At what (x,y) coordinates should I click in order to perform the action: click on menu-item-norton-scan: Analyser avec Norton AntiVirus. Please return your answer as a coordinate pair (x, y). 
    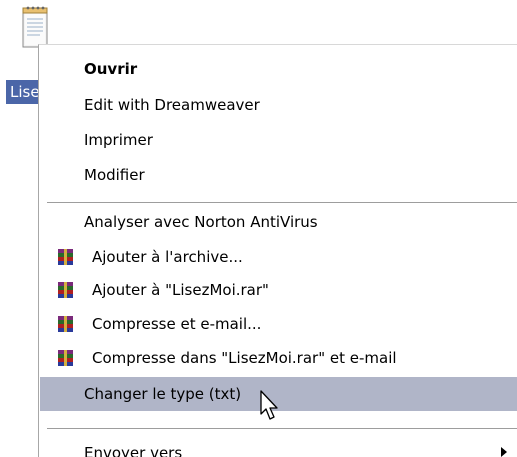
    Looking at the image, I should click on (278, 221).